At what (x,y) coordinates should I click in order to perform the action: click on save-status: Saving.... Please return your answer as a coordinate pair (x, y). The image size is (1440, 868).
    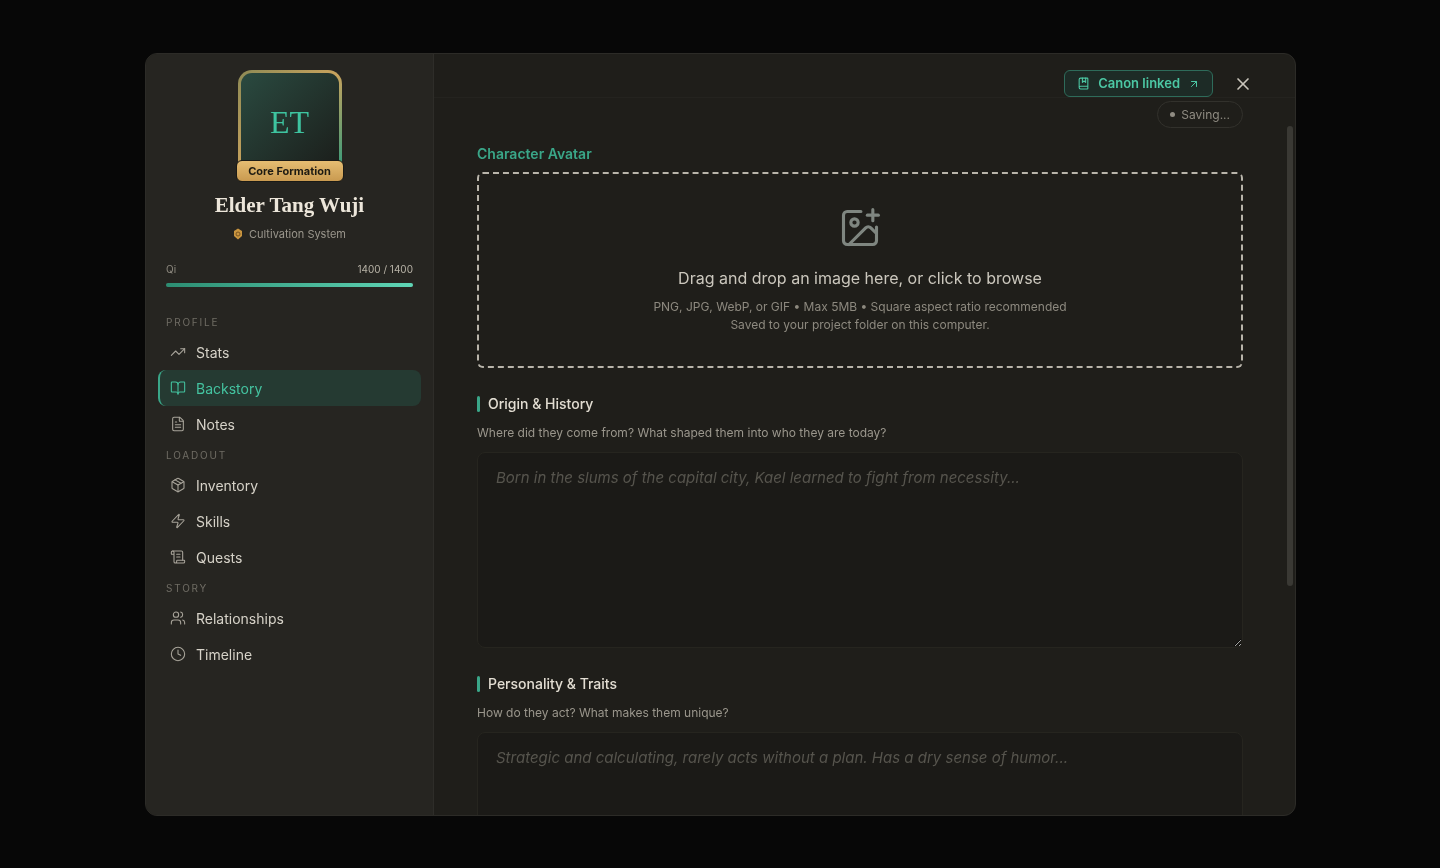
    Looking at the image, I should click on (1200, 114).